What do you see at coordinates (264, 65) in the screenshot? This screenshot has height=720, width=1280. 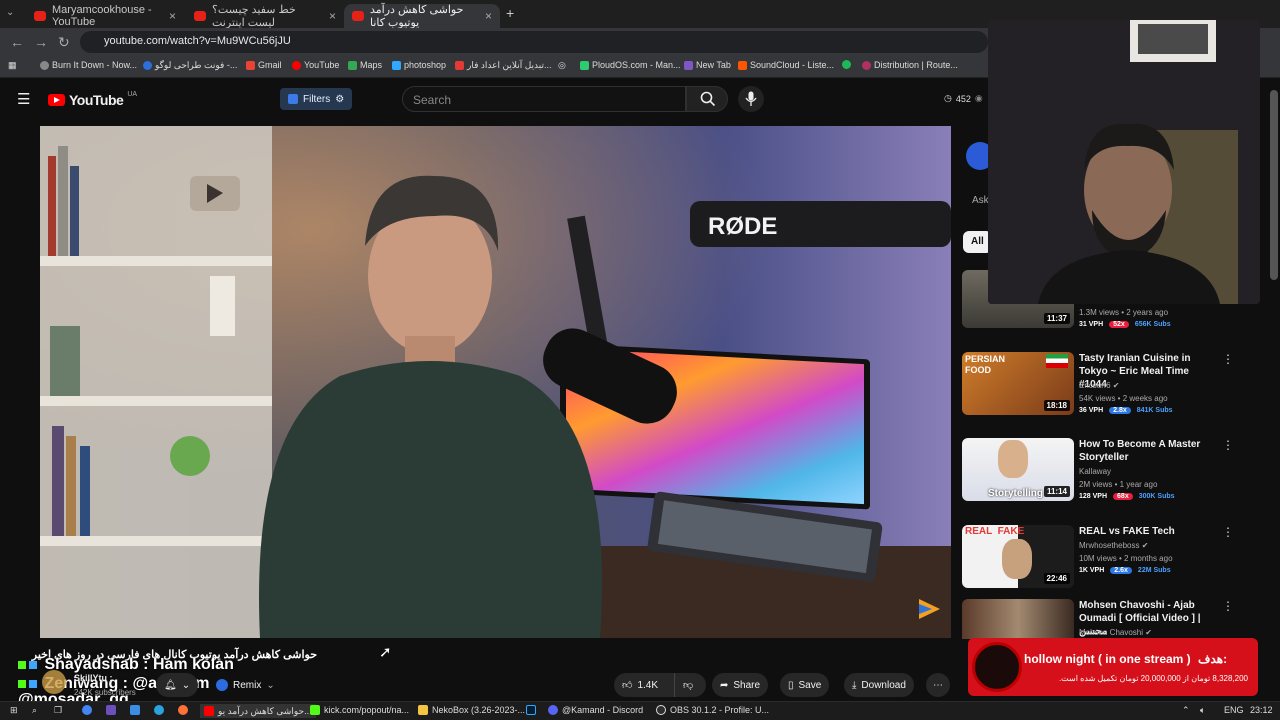 I see `bookmark-item: Gmail` at bounding box center [264, 65].